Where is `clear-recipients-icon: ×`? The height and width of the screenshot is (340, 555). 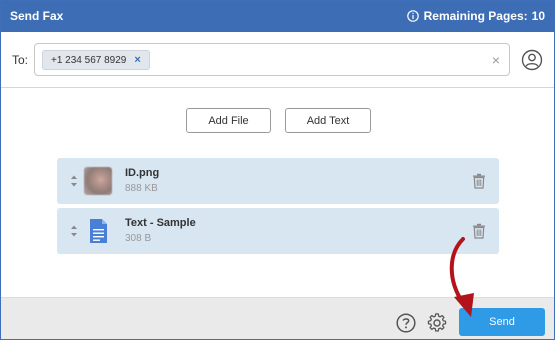 clear-recipients-icon: × is located at coordinates (496, 60).